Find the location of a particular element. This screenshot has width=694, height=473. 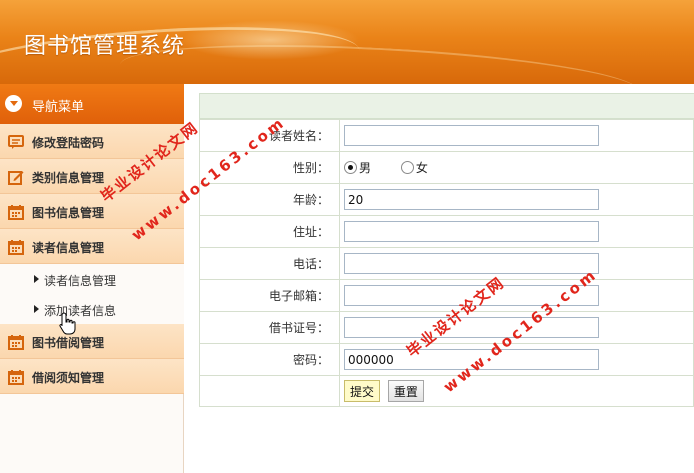

sidebar-item-books: 图书信息管理 is located at coordinates (92, 211).